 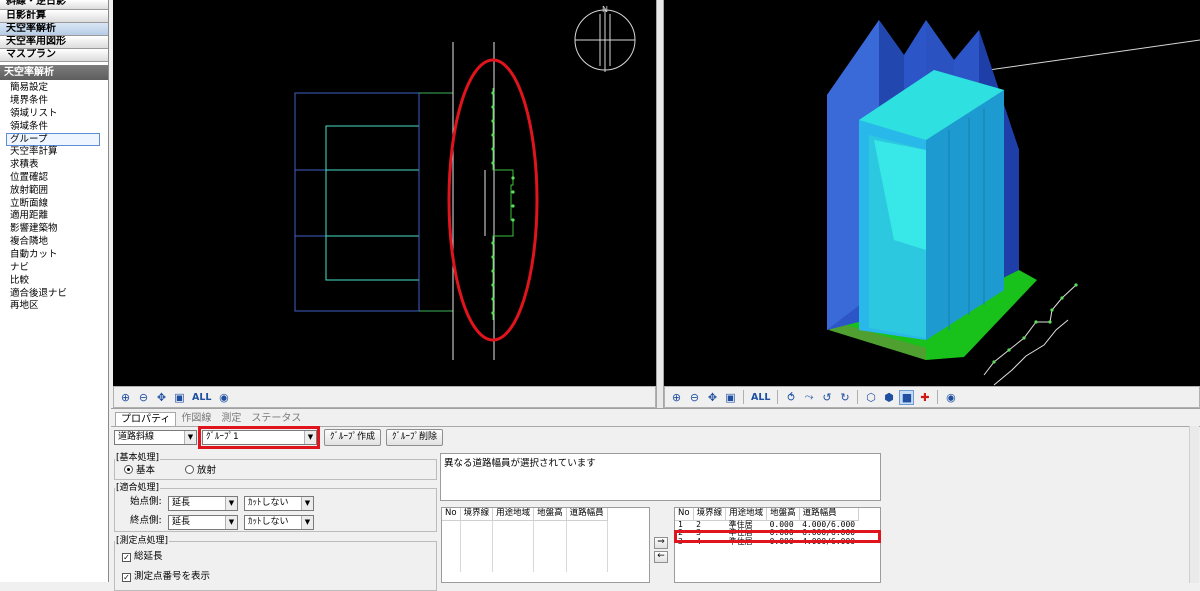 What do you see at coordinates (907, 397) in the screenshot?
I see `shaded-view-icon: ■` at bounding box center [907, 397].